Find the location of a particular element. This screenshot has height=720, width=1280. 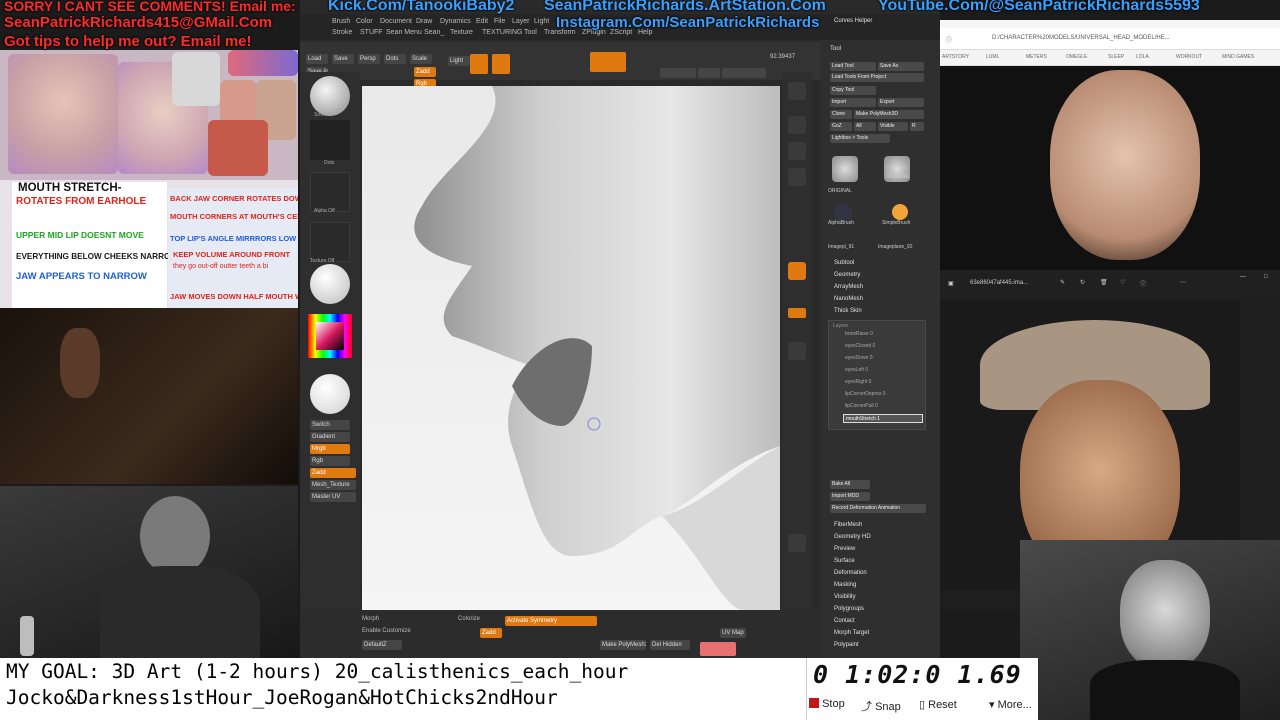

surface-menu-item: Surface is located at coordinates (844, 561).